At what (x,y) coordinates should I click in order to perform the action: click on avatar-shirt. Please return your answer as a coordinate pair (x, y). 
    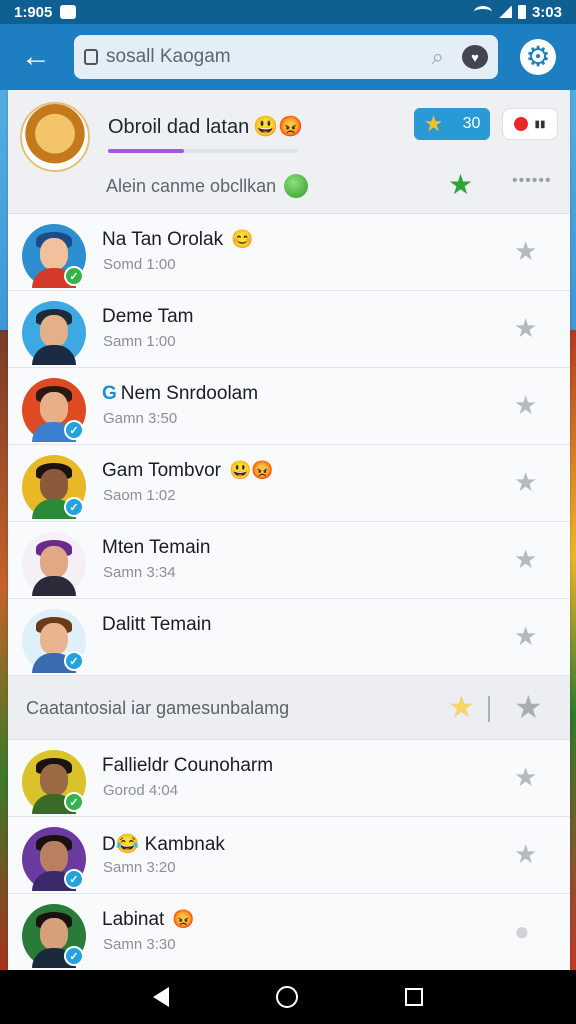
    Looking at the image, I should click on (54, 355).